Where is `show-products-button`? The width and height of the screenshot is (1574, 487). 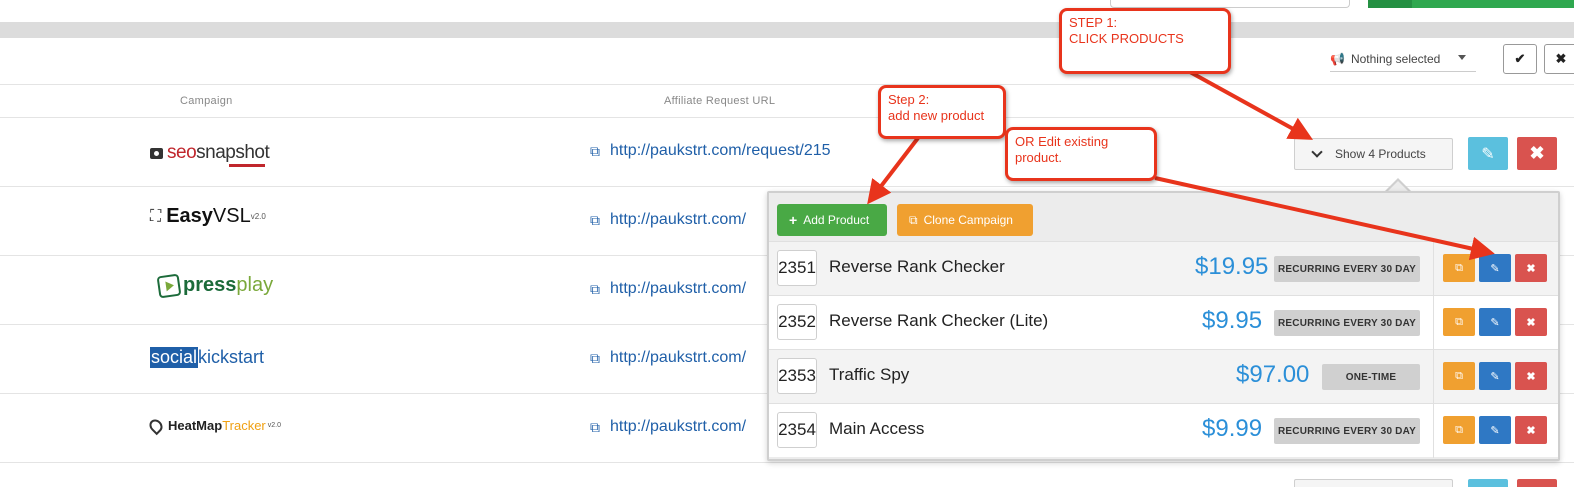
show-products-button is located at coordinates (1373, 483).